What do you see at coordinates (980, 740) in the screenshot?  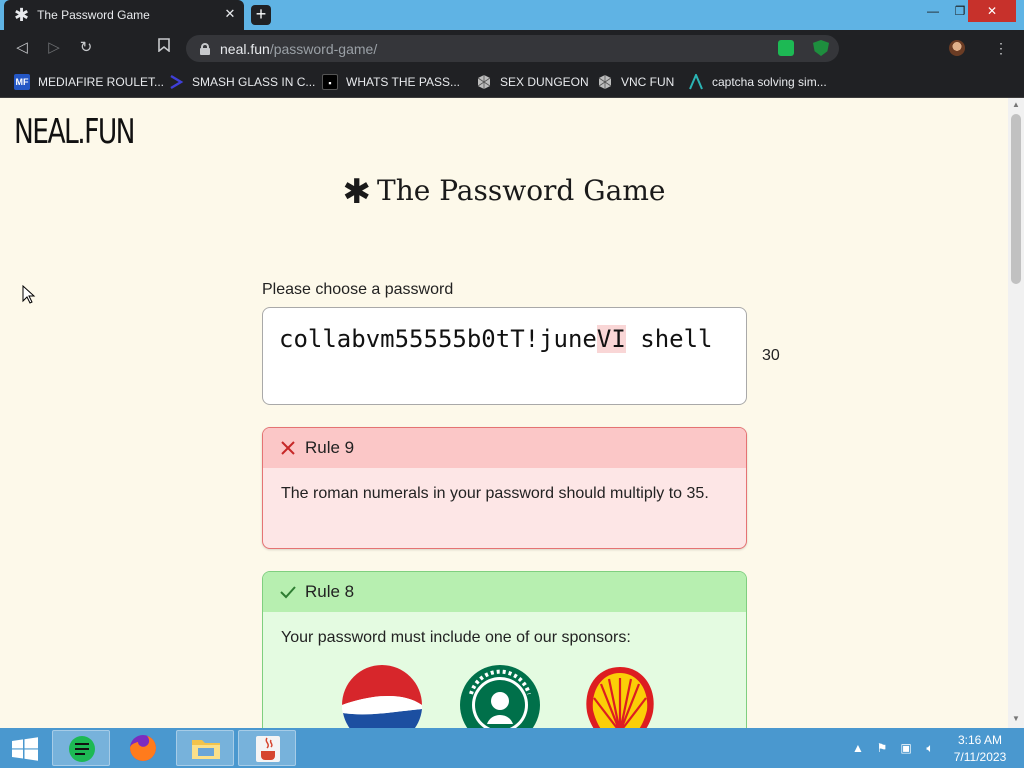 I see `clock-time: 3:16 AM` at bounding box center [980, 740].